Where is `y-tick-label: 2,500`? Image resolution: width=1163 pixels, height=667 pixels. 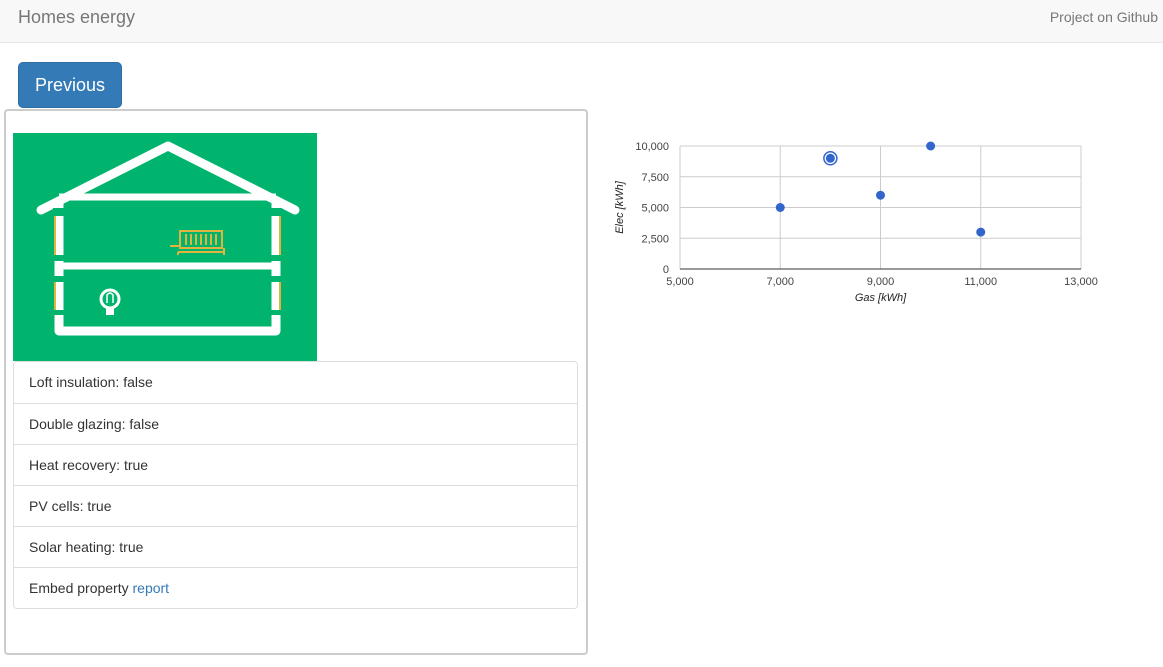
y-tick-label: 2,500 is located at coordinates (655, 239).